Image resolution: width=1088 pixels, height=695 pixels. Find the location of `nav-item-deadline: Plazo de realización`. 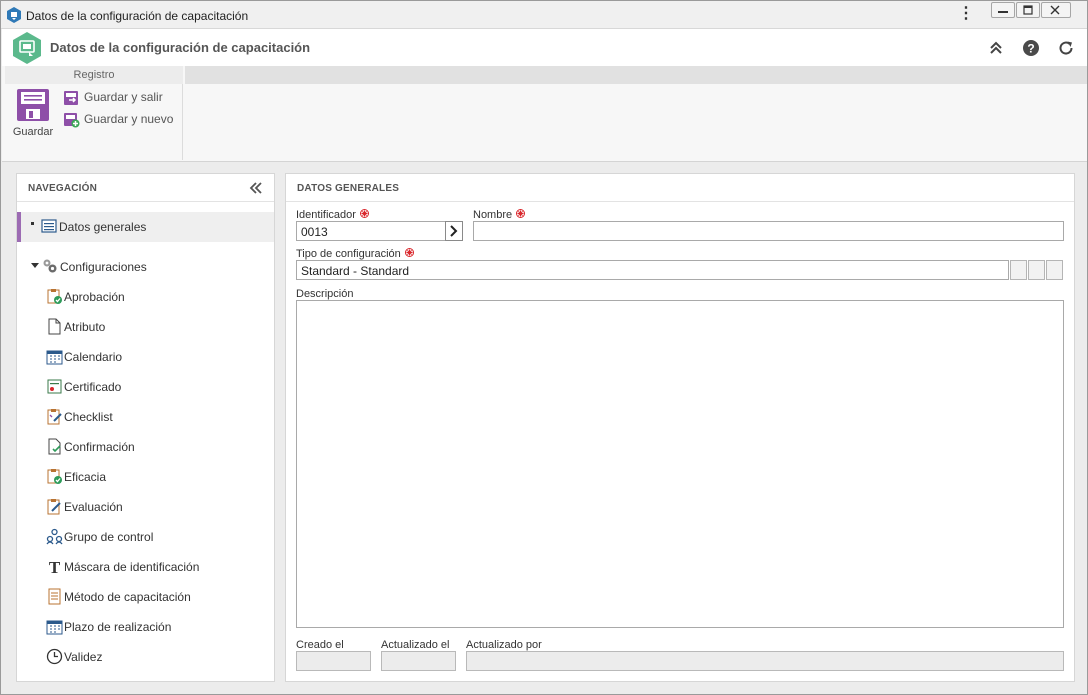

nav-item-deadline: Plazo de realización is located at coordinates (146, 627).